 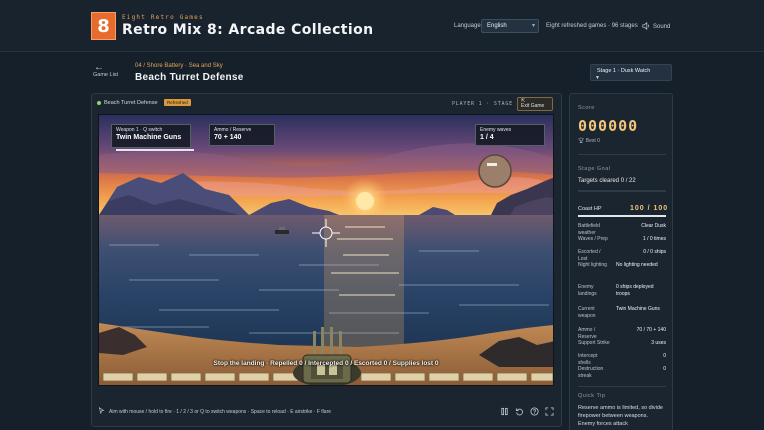 I want to click on chevron-down-icon: ▾, so click(x=533, y=26).